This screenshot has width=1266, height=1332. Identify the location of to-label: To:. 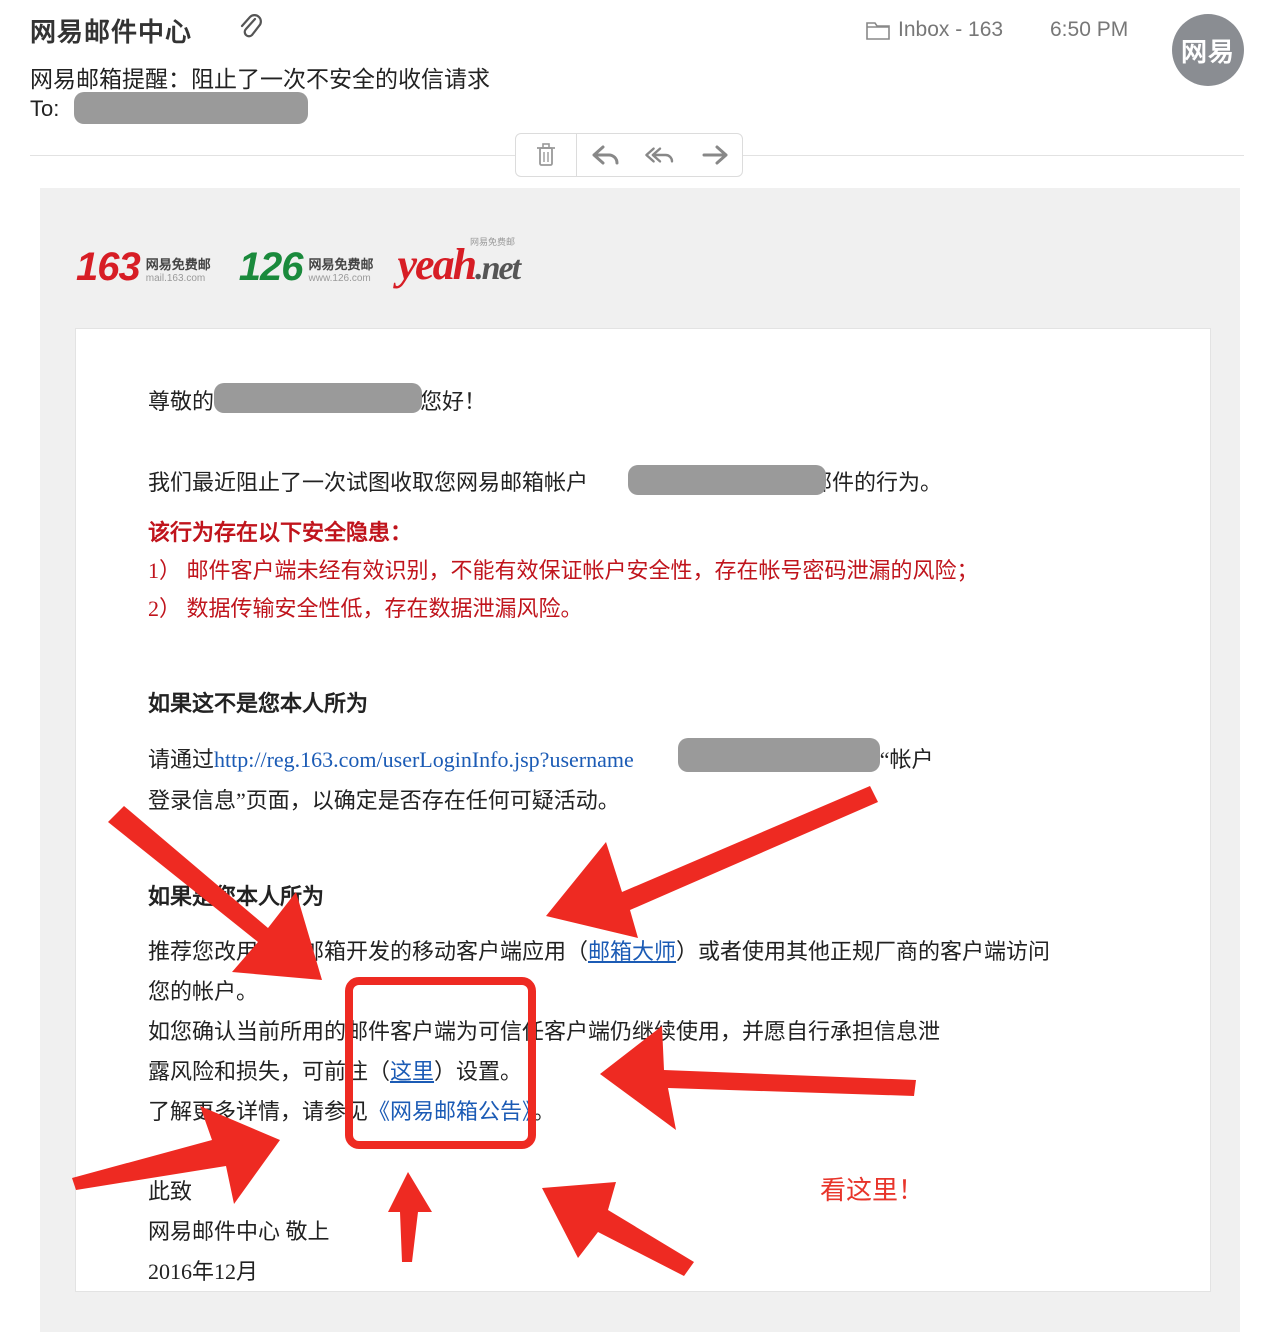
(45, 108).